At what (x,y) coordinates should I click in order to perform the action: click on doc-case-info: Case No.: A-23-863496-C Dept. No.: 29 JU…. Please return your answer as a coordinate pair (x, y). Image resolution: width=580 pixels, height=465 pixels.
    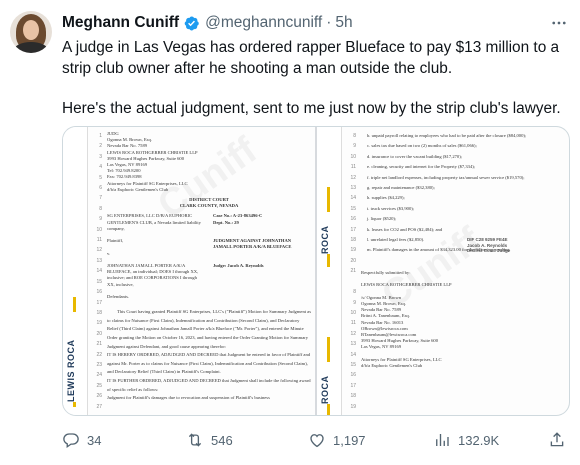
    Looking at the image, I should click on (252, 241).